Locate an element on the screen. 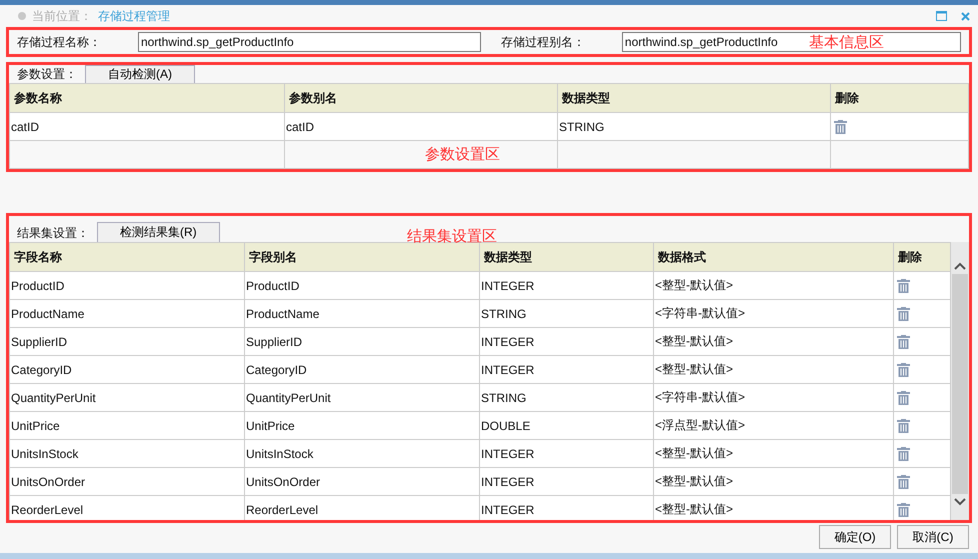  detect-button: 自动检测(A) is located at coordinates (140, 74).